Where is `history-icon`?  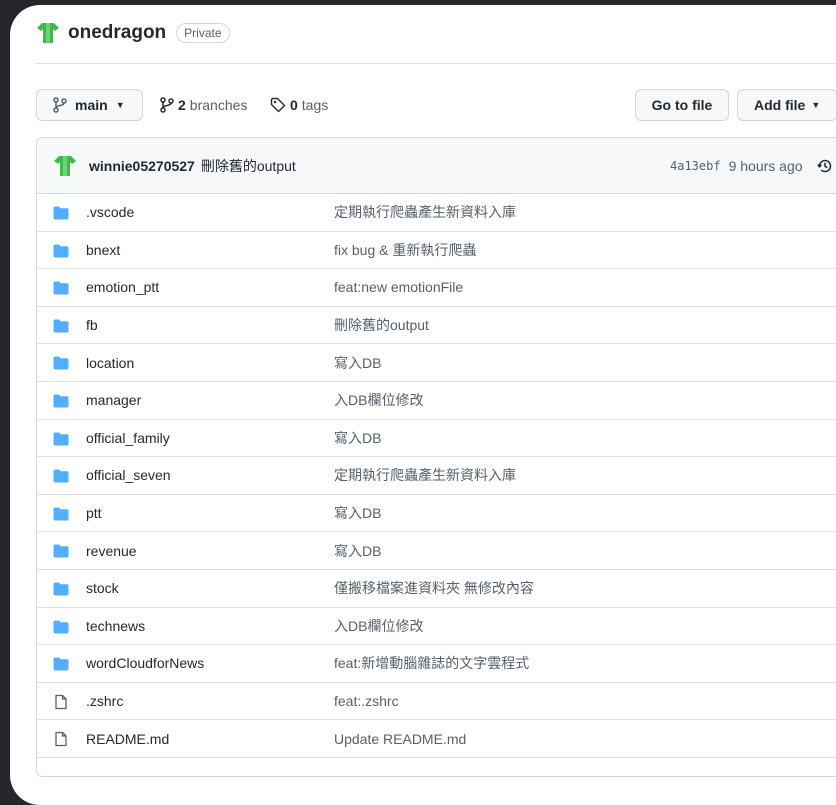 history-icon is located at coordinates (824, 166).